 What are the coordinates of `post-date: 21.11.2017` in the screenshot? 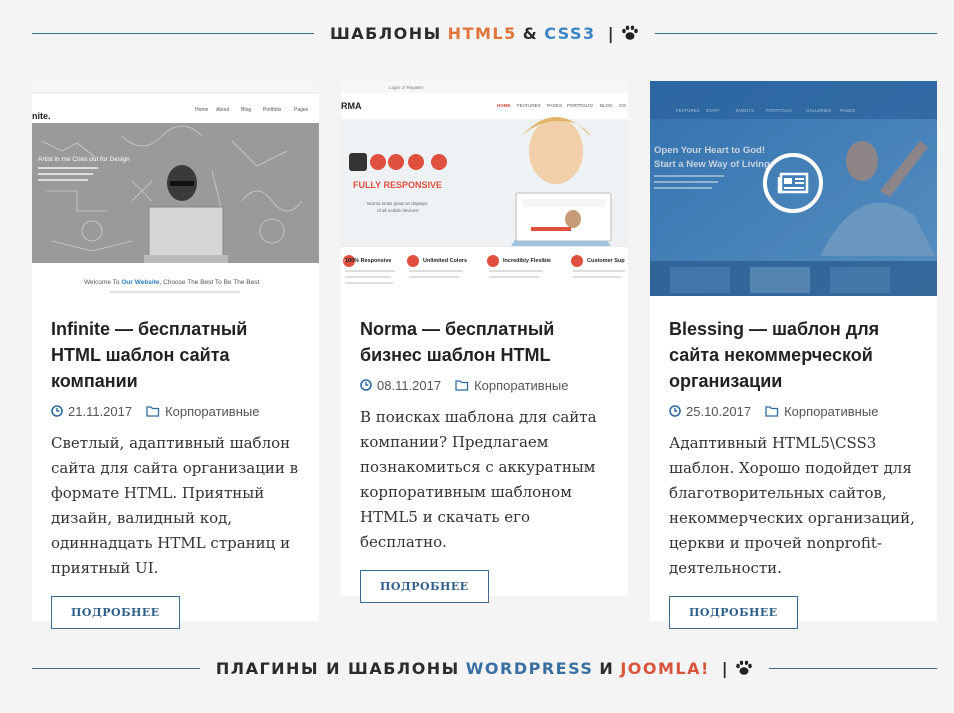 It's located at (100, 411).